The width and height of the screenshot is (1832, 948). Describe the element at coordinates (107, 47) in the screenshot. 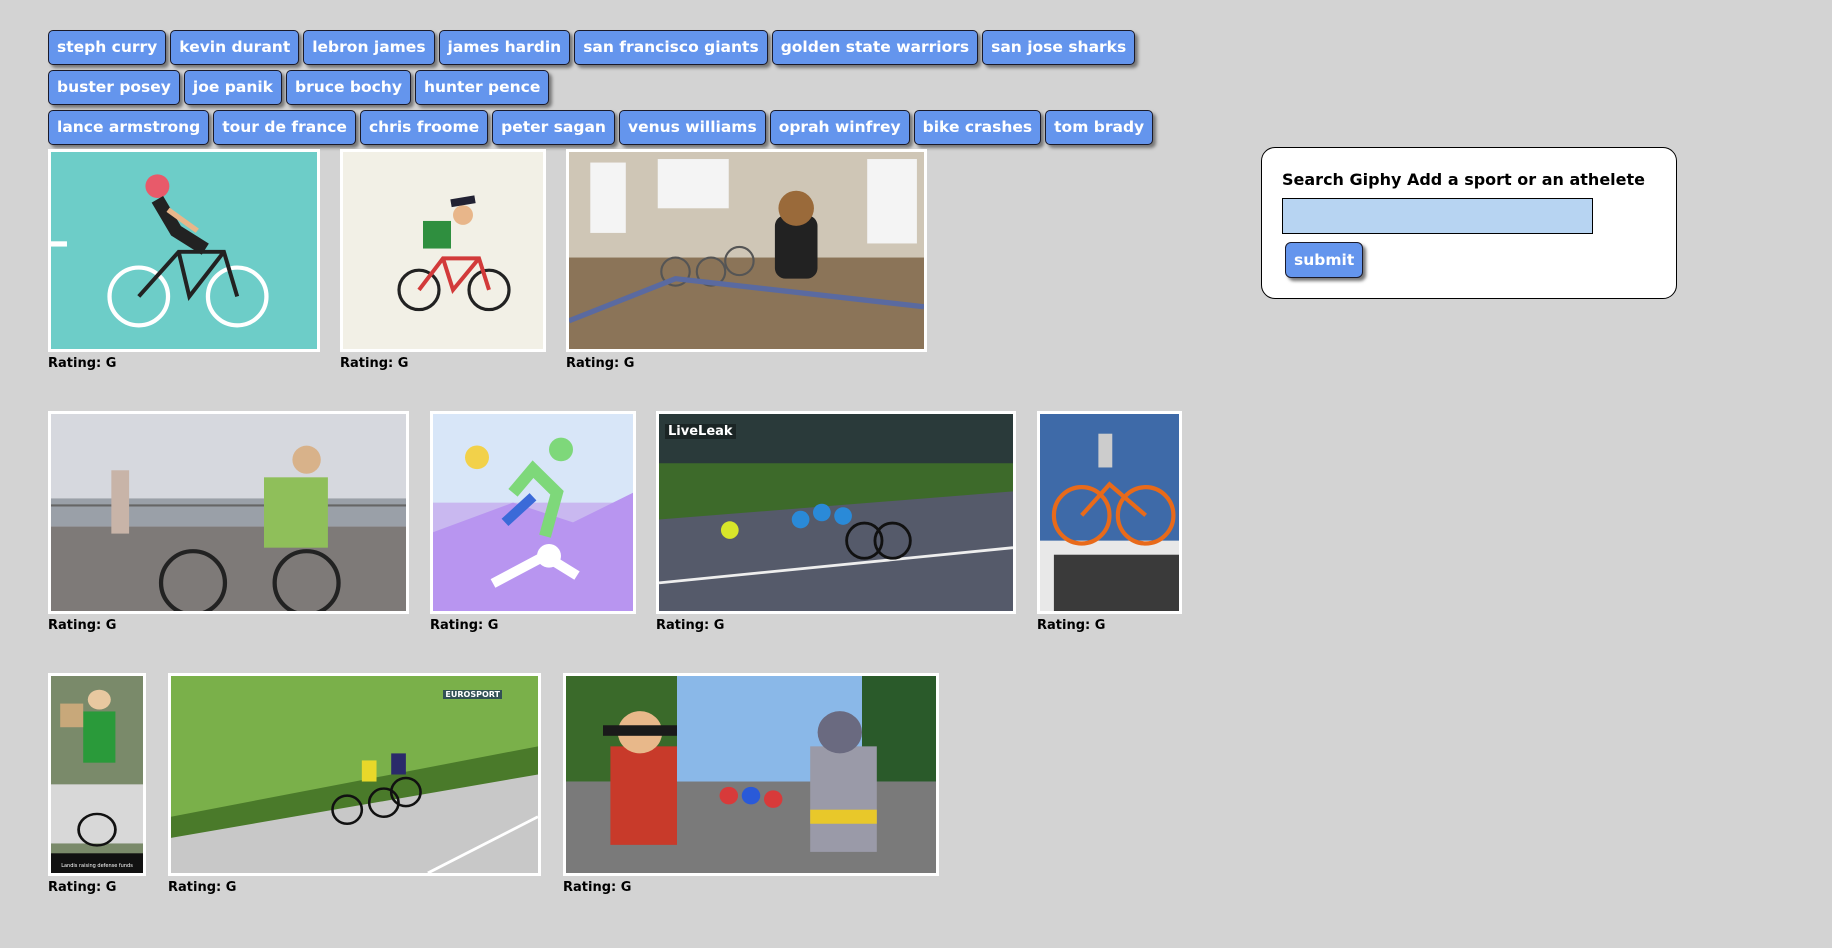

I see `topic-button: steph curry` at that location.